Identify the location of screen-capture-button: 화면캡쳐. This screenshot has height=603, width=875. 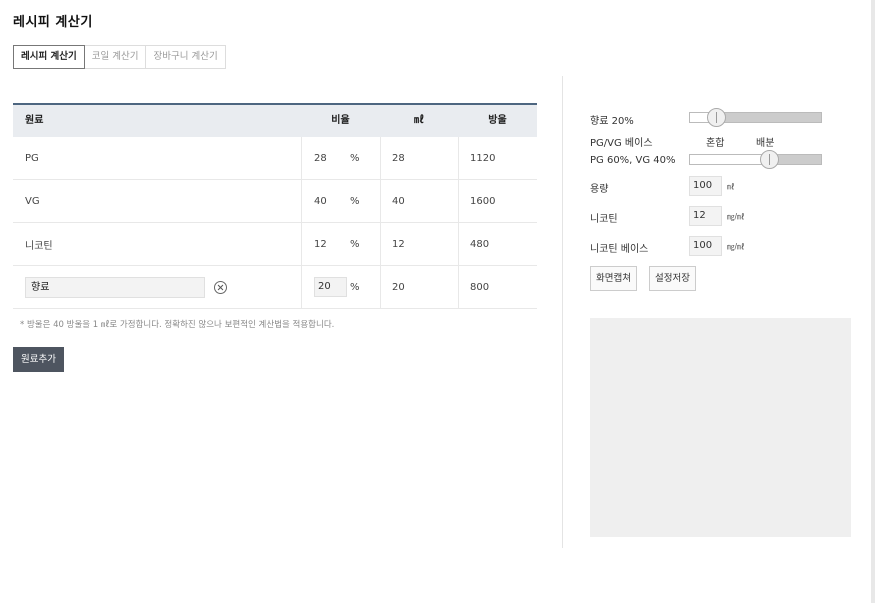
(613, 278).